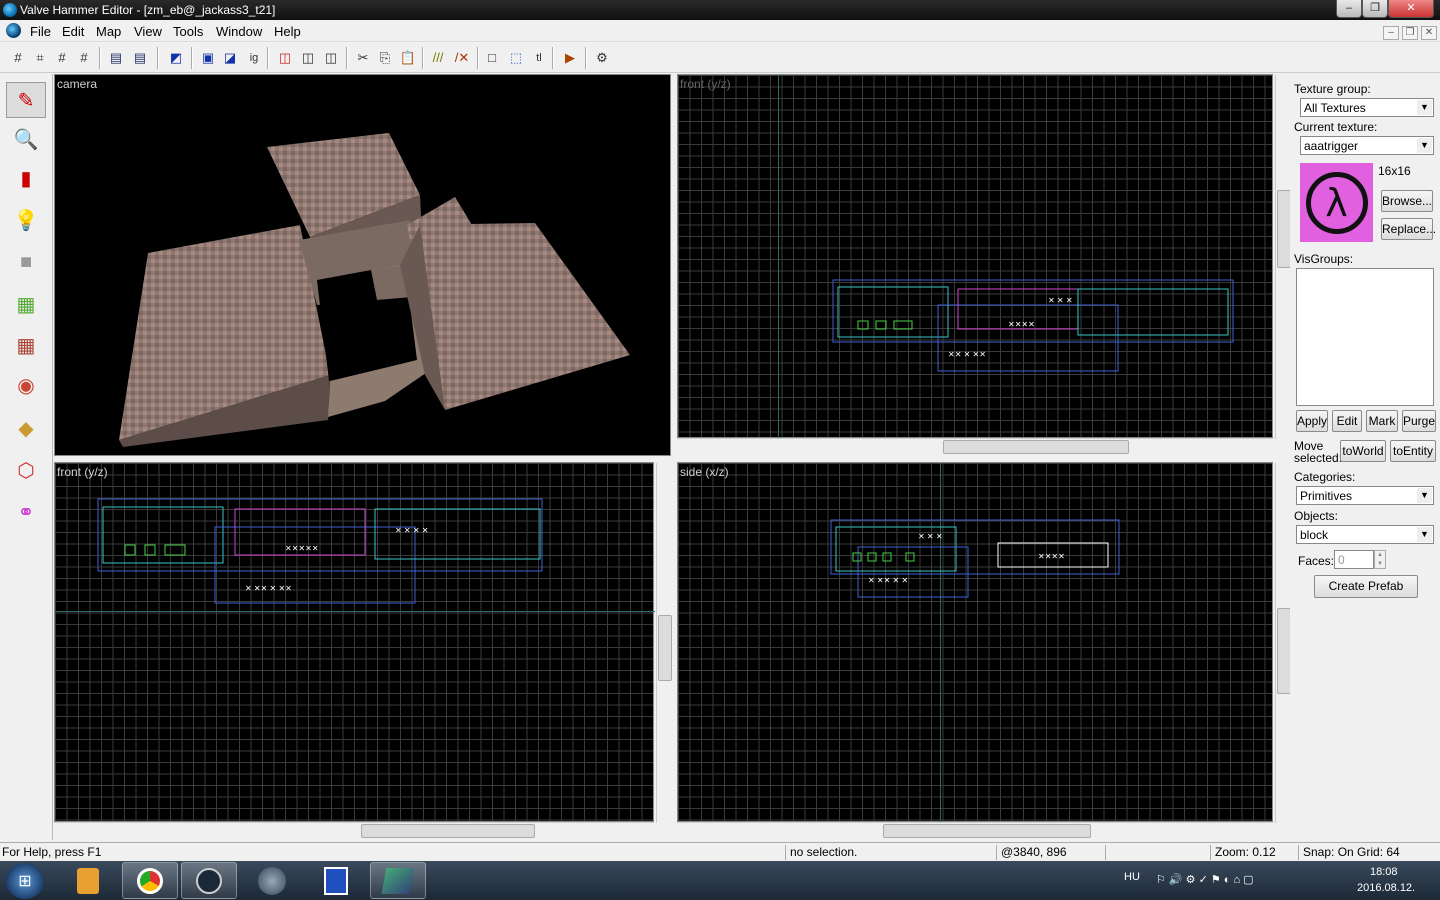 The width and height of the screenshot is (1440, 900). I want to click on vis-unselected-icon: ◪, so click(230, 58).